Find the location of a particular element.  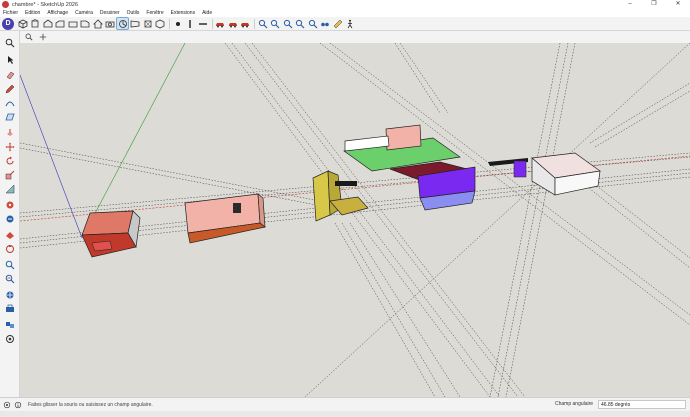

text-icon is located at coordinates (9, 219).